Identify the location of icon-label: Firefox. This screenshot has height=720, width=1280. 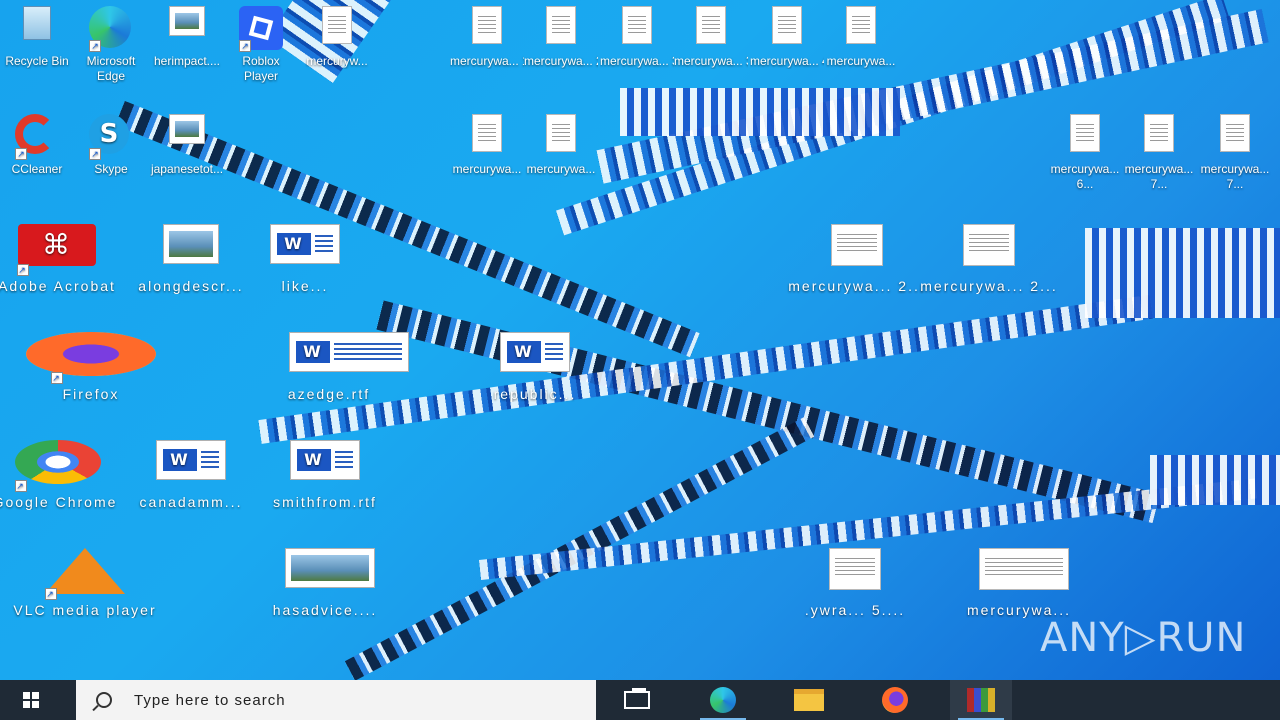
(91, 394).